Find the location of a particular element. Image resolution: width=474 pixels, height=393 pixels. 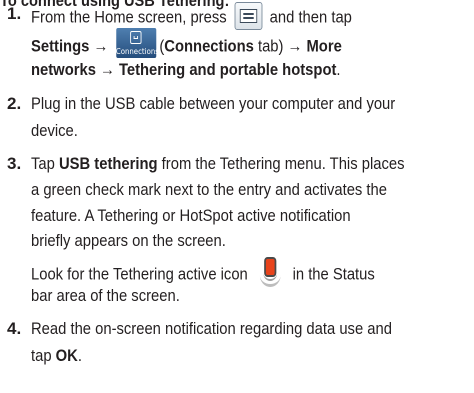

connections-label: Connections is located at coordinates (209, 46).